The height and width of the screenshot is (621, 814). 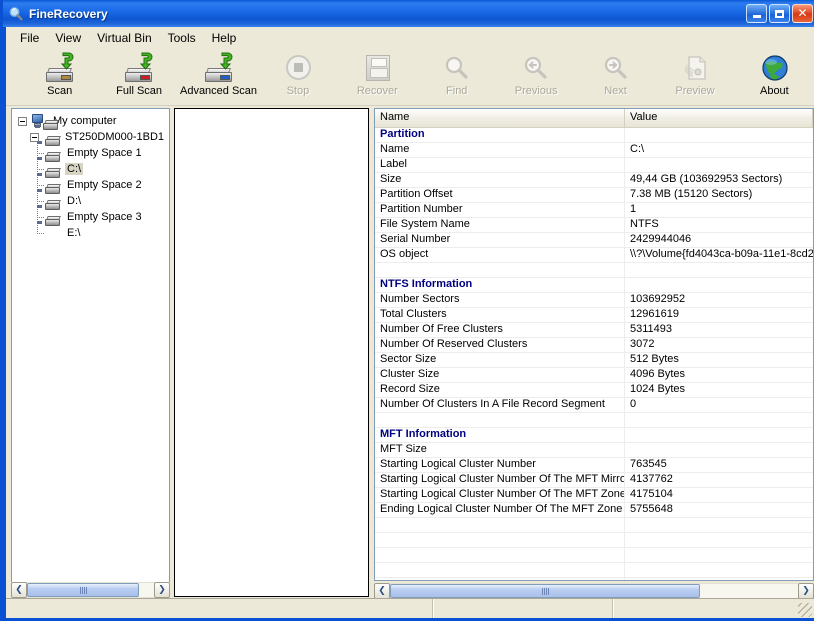 I want to click on details-row: MFT Size, so click(x=594, y=450).